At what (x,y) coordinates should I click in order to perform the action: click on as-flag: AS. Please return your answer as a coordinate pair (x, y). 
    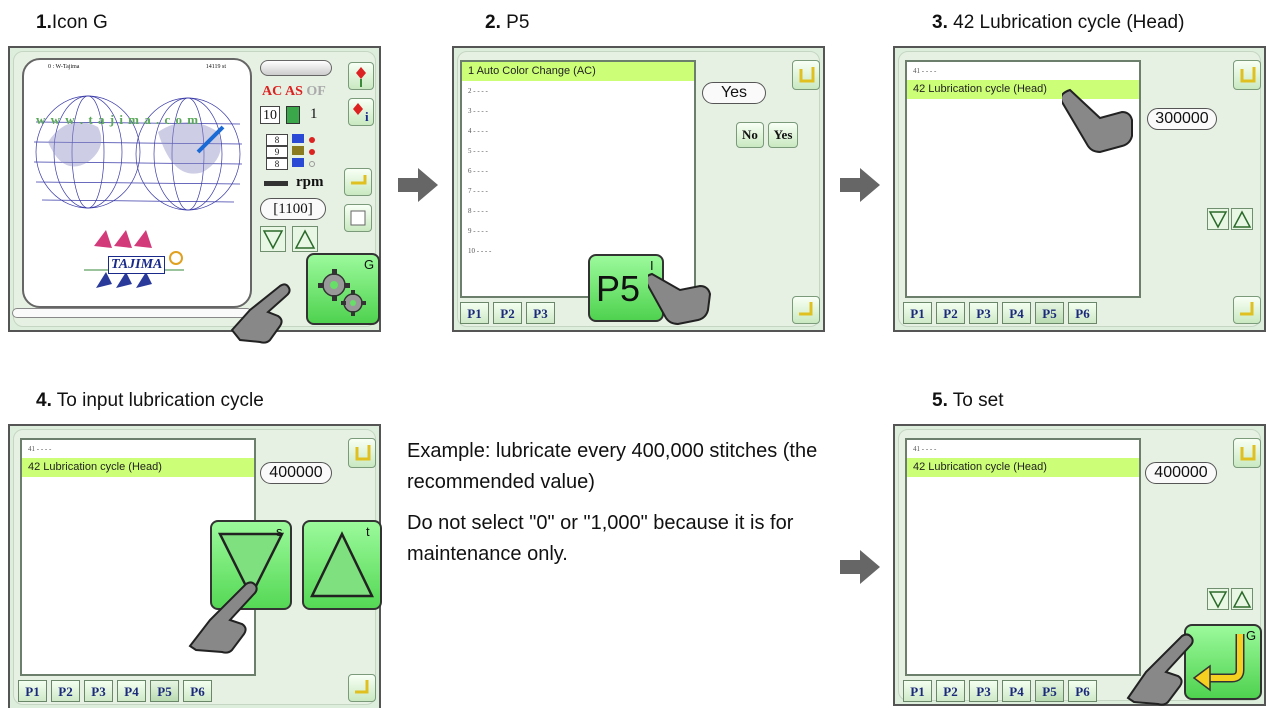
    Looking at the image, I should click on (293, 91).